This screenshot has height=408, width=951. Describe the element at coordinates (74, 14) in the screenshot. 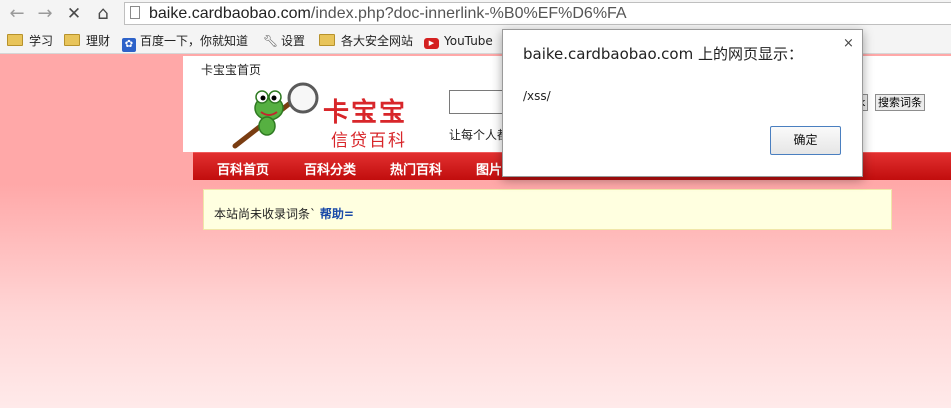

I see `stop-icon: ✕` at that location.